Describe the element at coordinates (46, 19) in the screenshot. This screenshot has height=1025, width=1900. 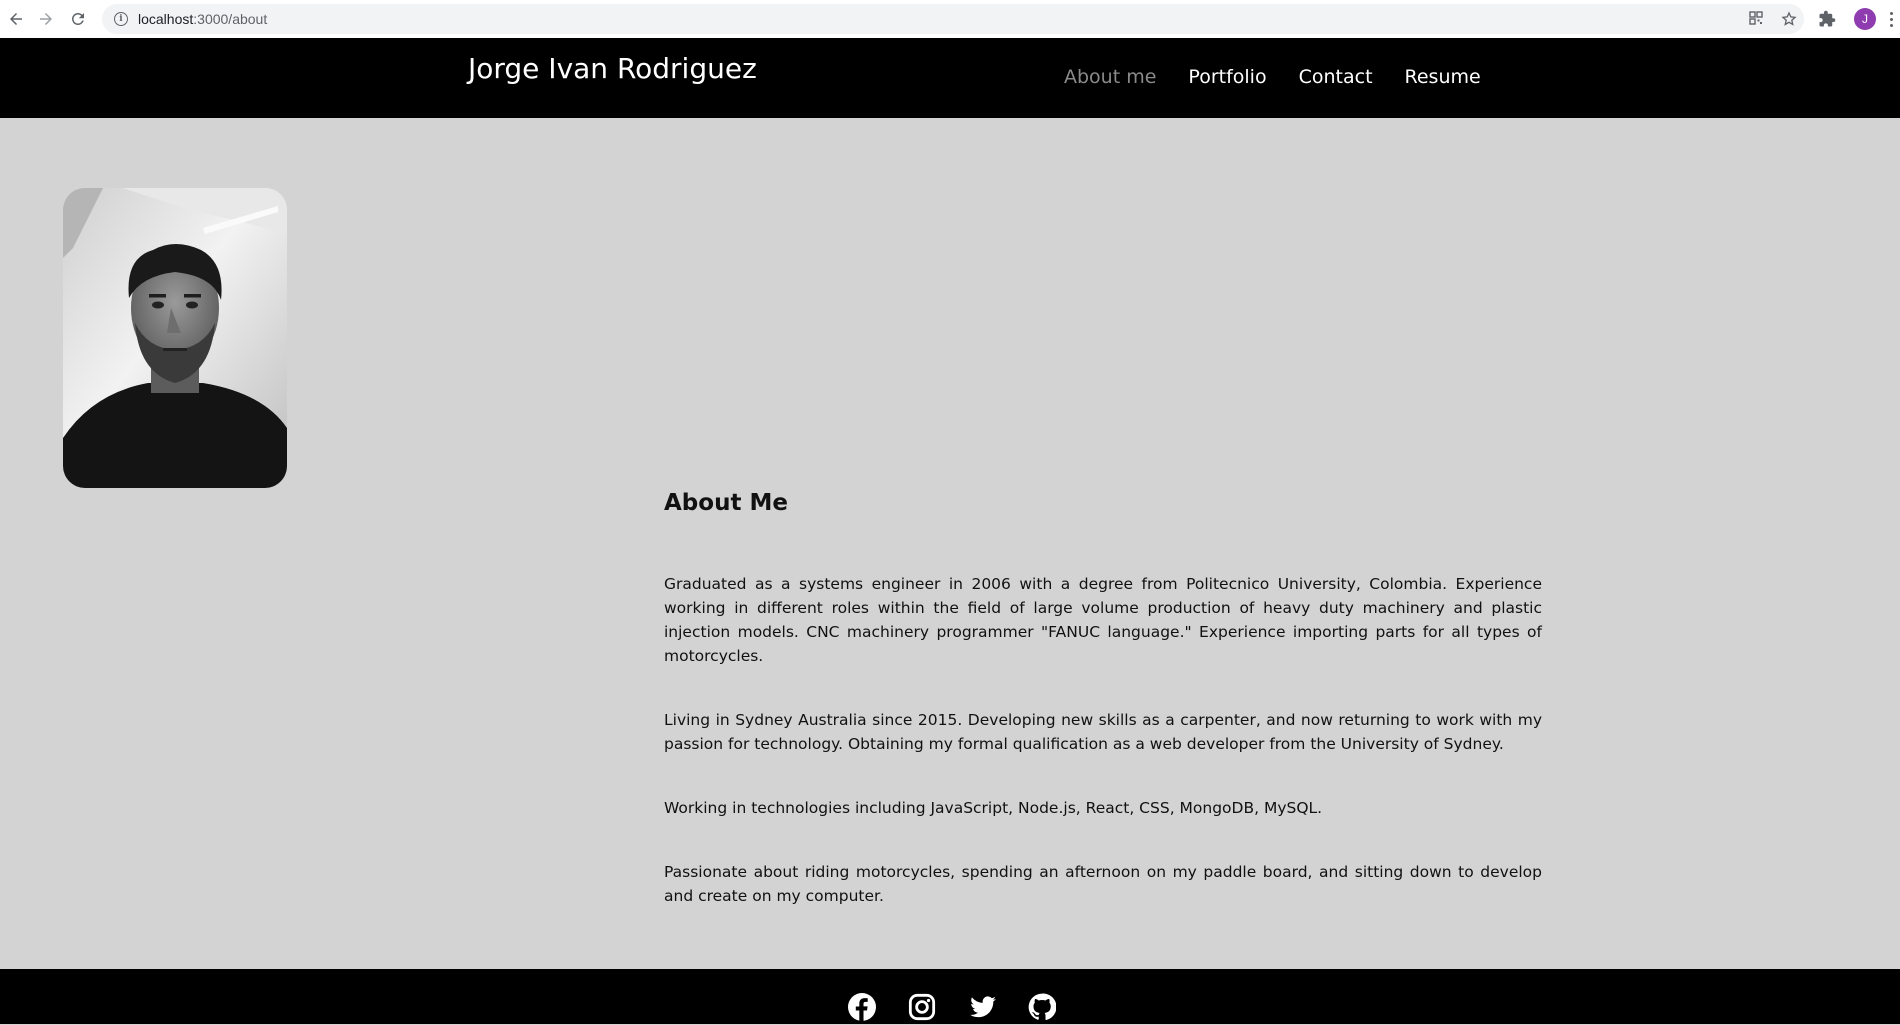
I see `forward-arrow-icon` at that location.